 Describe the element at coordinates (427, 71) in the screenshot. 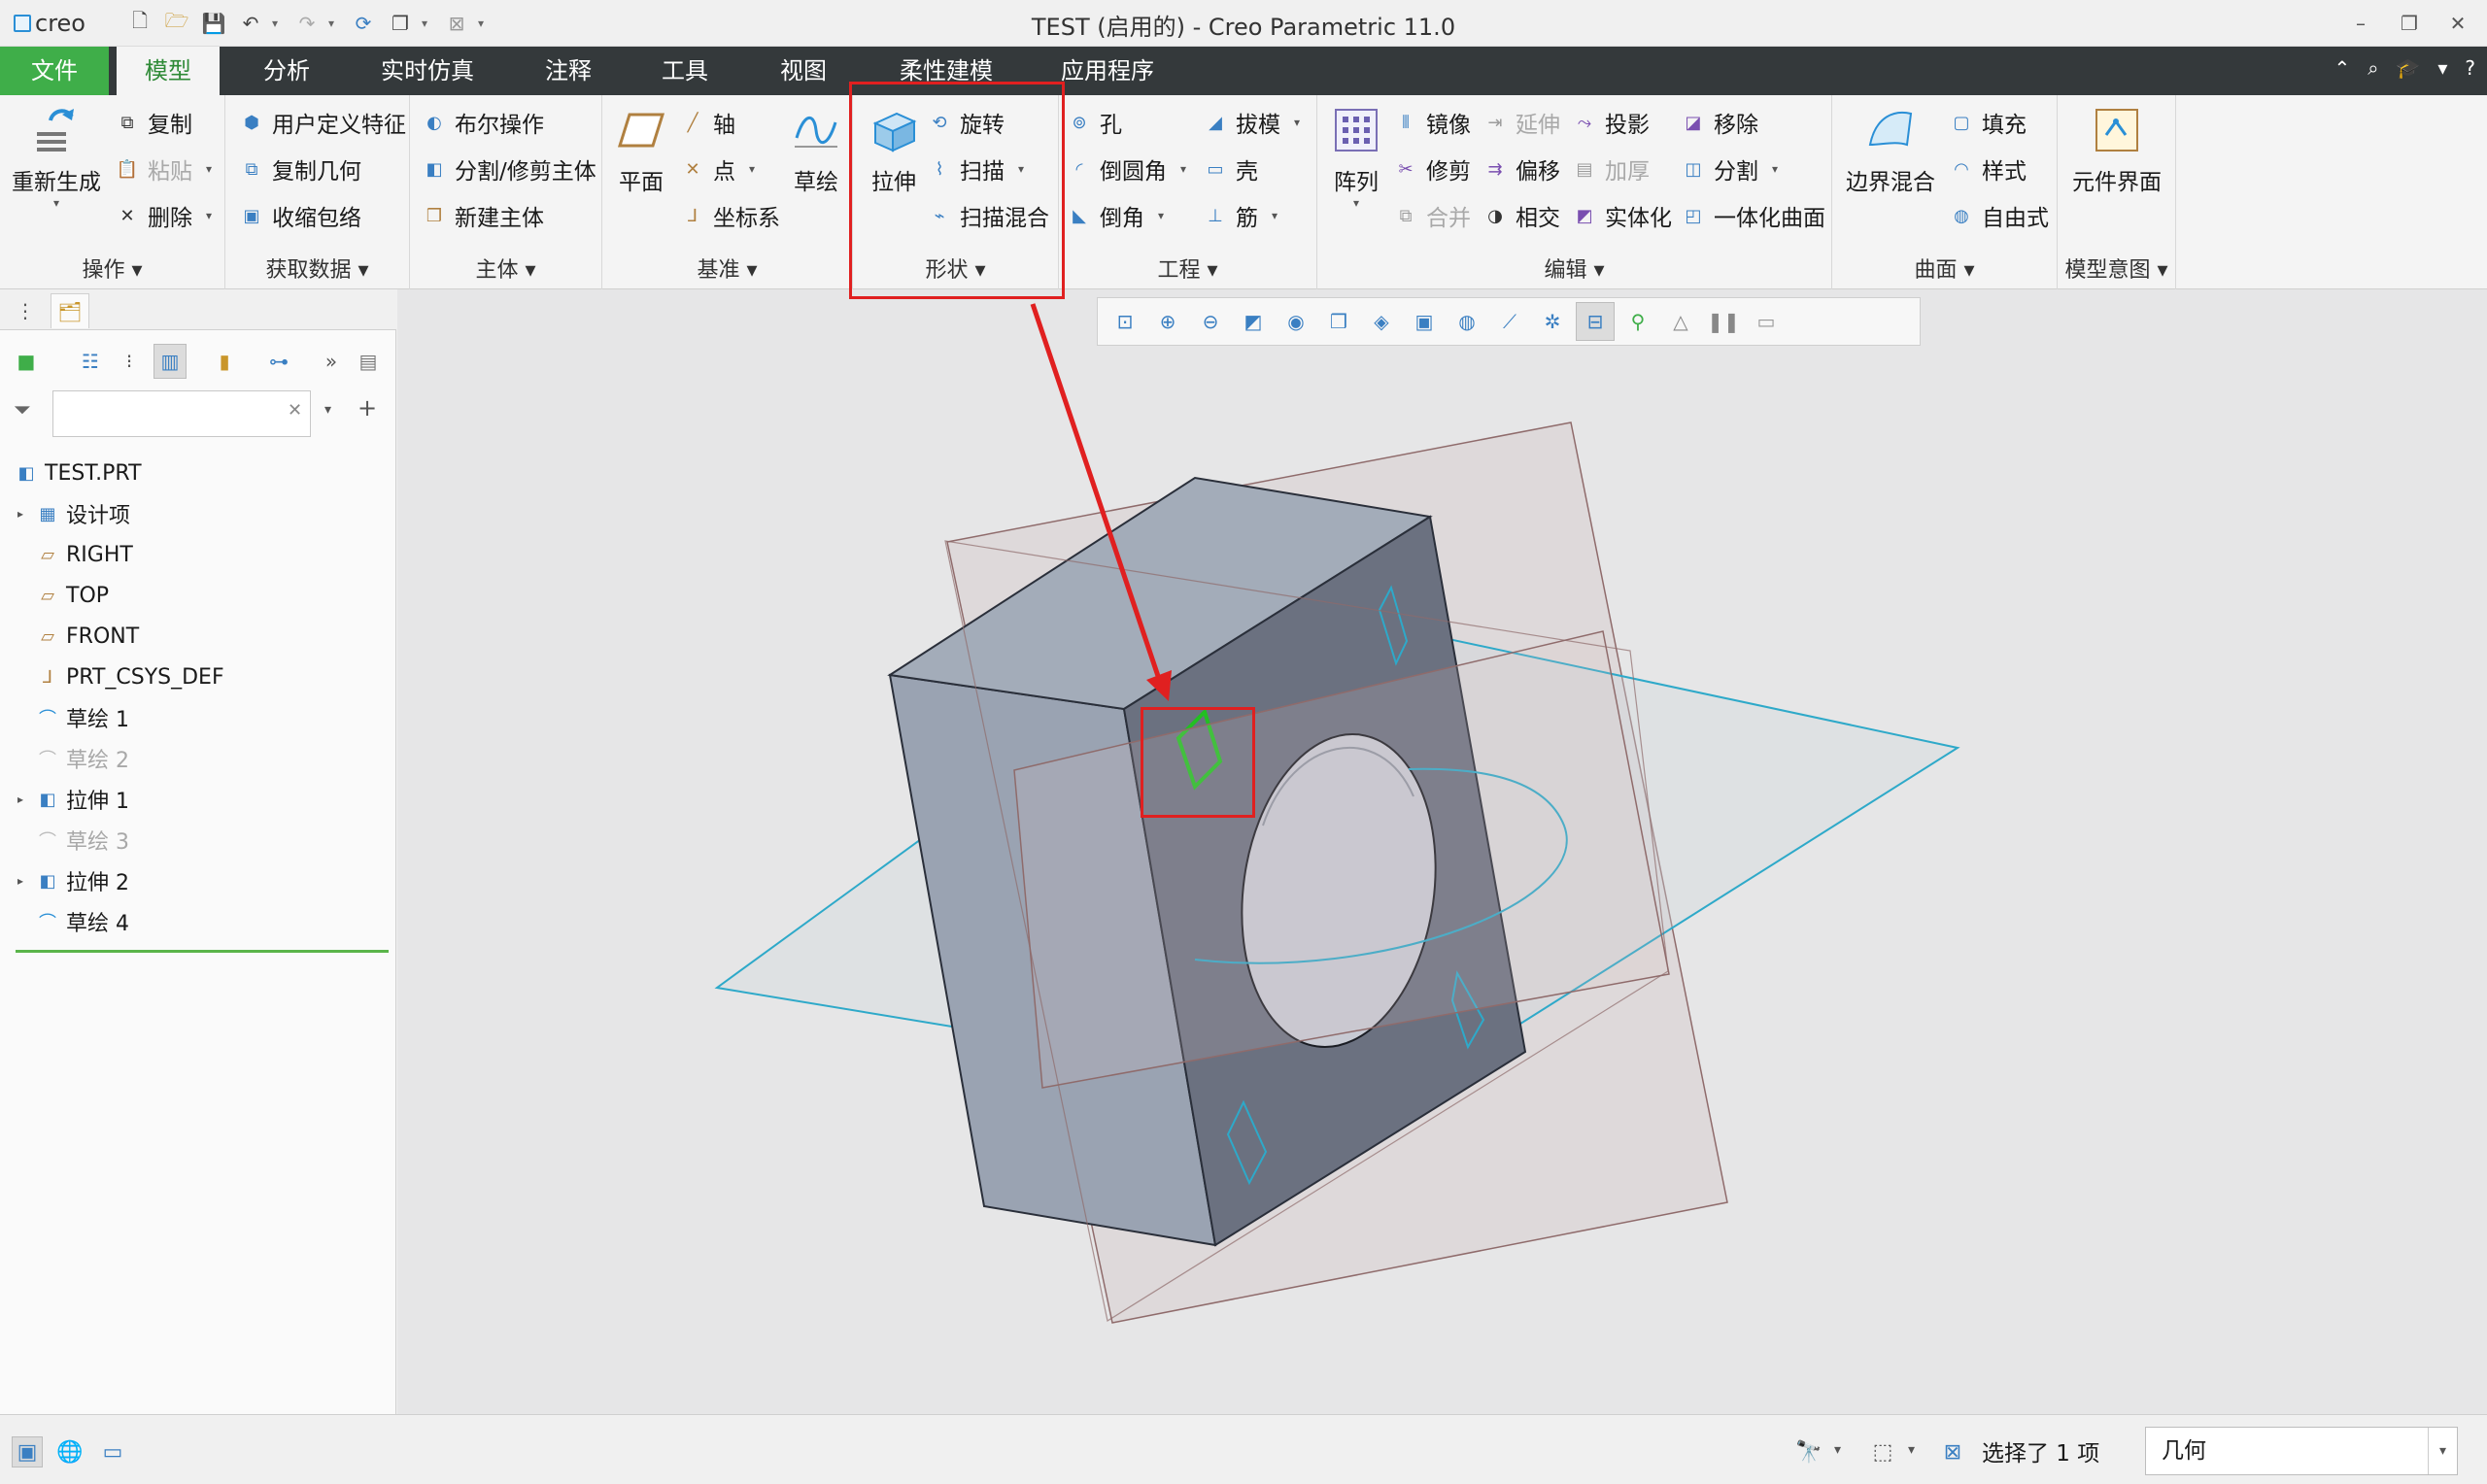

I see `tab-live-simulation: 实时仿真` at that location.